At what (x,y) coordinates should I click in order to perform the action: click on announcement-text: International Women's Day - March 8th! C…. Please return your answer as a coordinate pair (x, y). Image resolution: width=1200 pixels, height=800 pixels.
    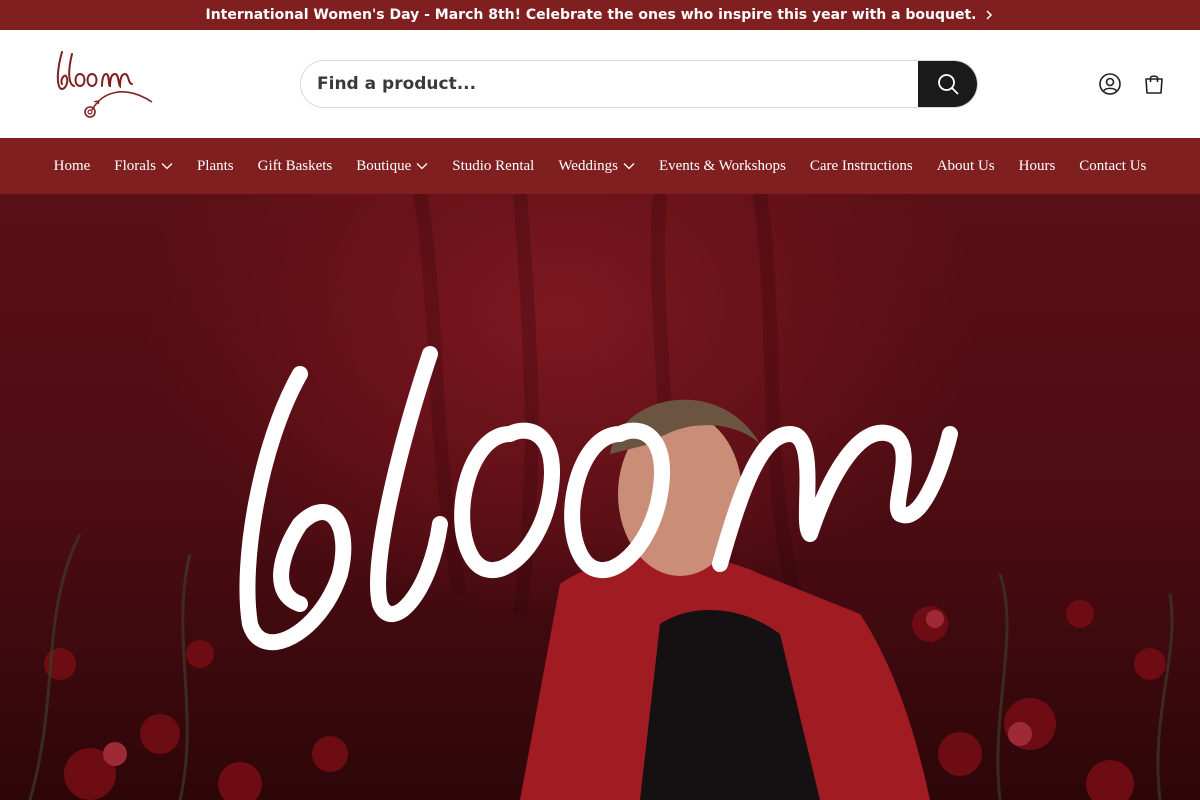
    Looking at the image, I should click on (591, 15).